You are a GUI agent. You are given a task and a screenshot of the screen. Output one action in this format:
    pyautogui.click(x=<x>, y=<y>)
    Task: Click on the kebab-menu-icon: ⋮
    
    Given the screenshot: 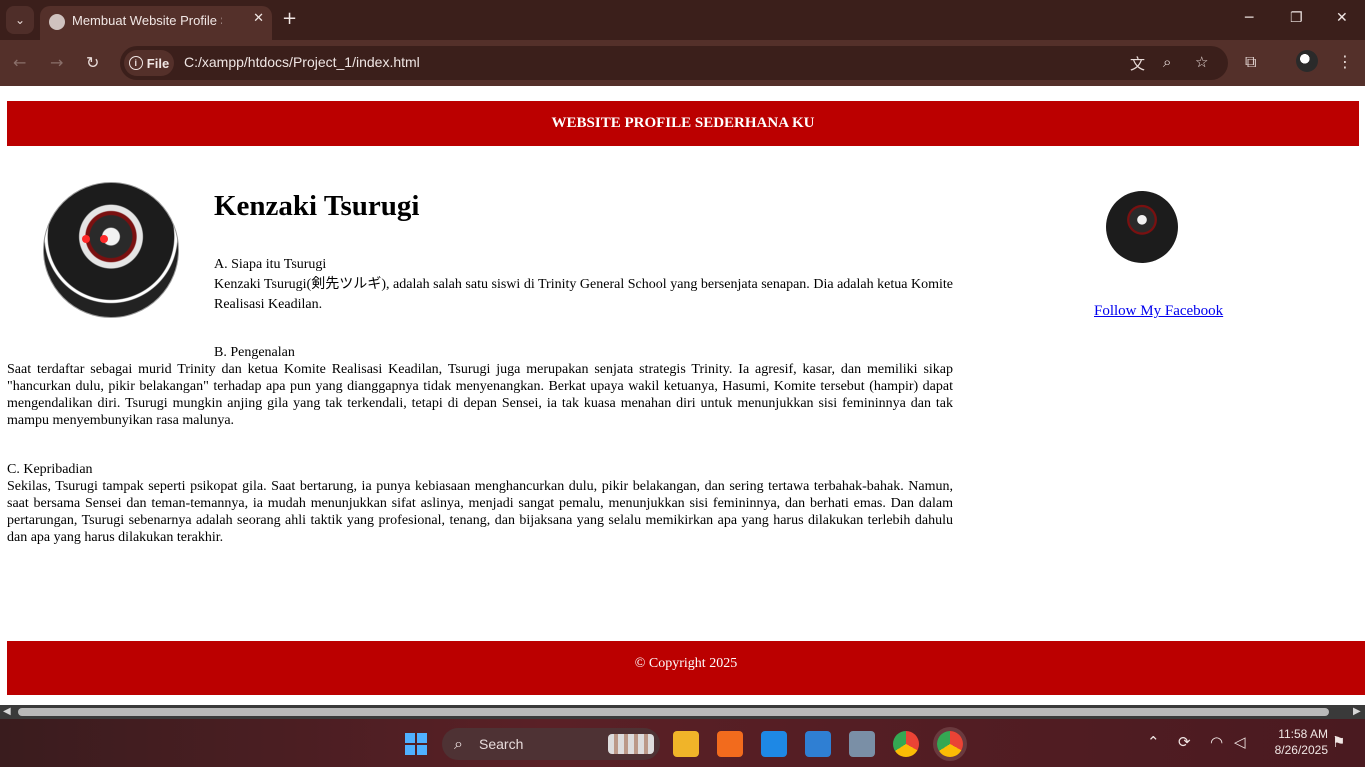 What is the action you would take?
    pyautogui.click(x=1345, y=61)
    